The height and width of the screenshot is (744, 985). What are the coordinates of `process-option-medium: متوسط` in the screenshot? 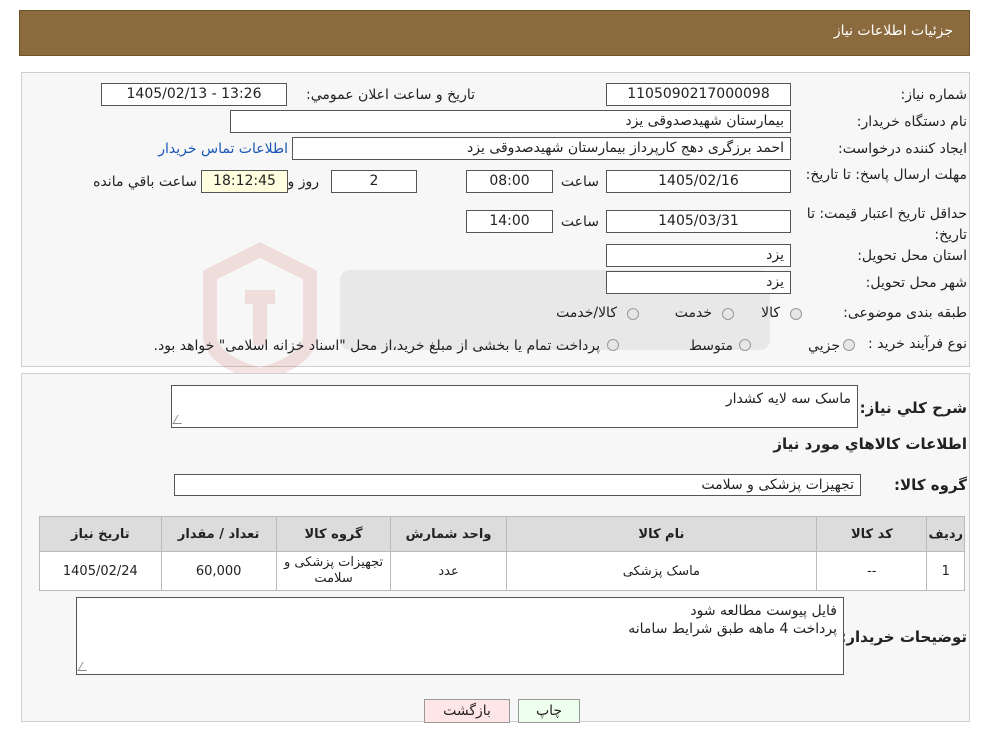 It's located at (711, 346).